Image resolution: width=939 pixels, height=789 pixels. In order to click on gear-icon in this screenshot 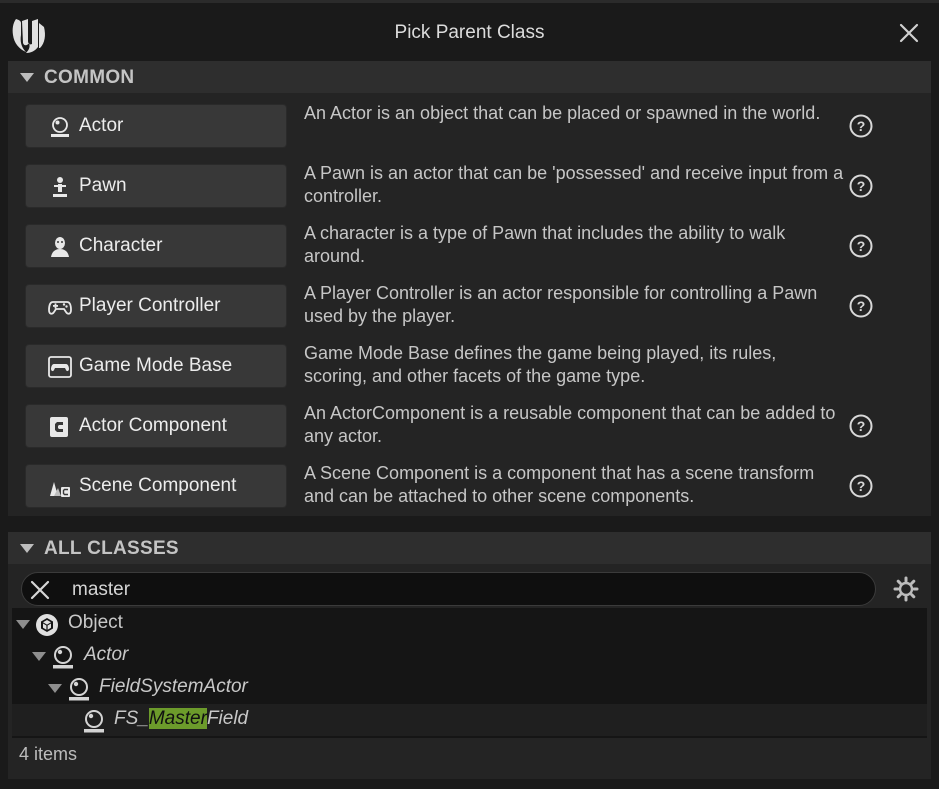, I will do `click(906, 589)`.